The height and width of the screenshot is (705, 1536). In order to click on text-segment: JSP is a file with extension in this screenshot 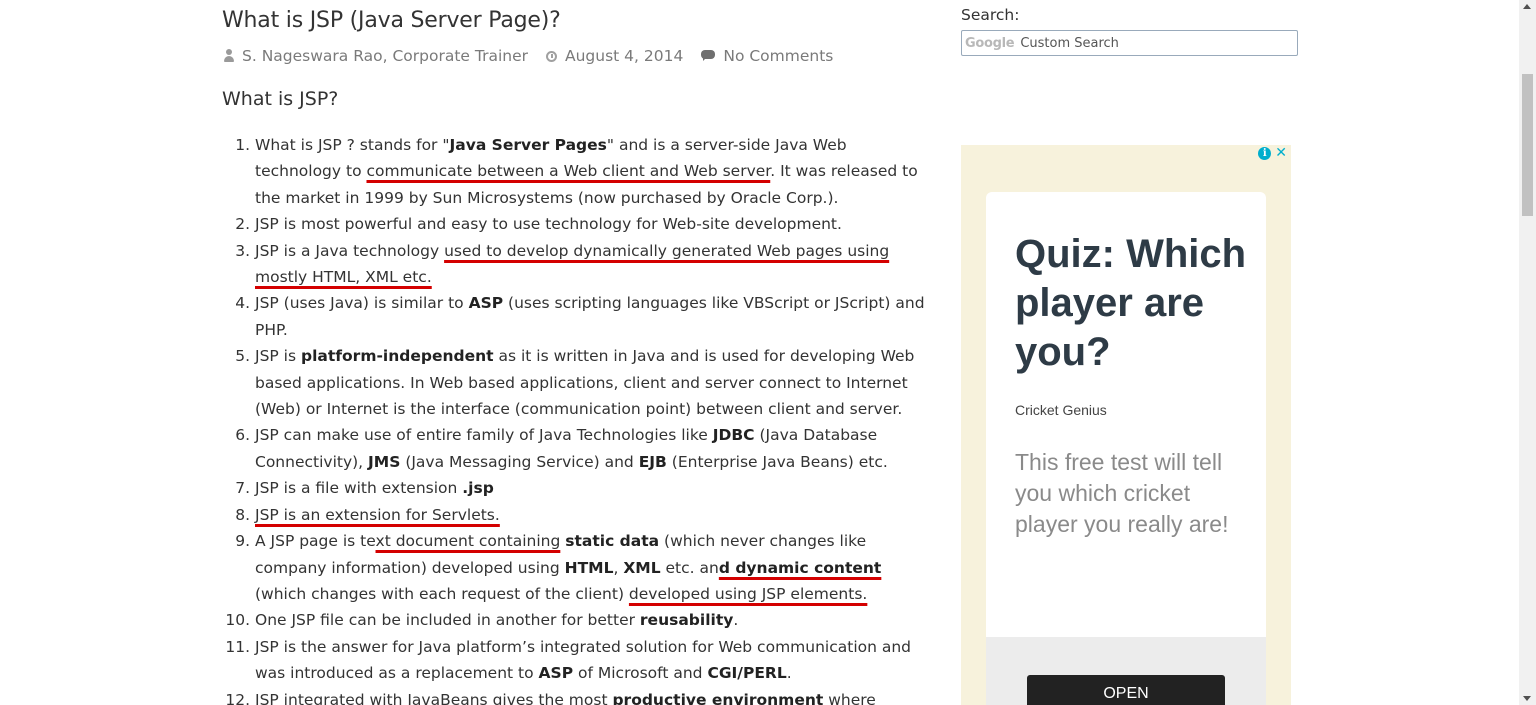, I will do `click(359, 488)`.